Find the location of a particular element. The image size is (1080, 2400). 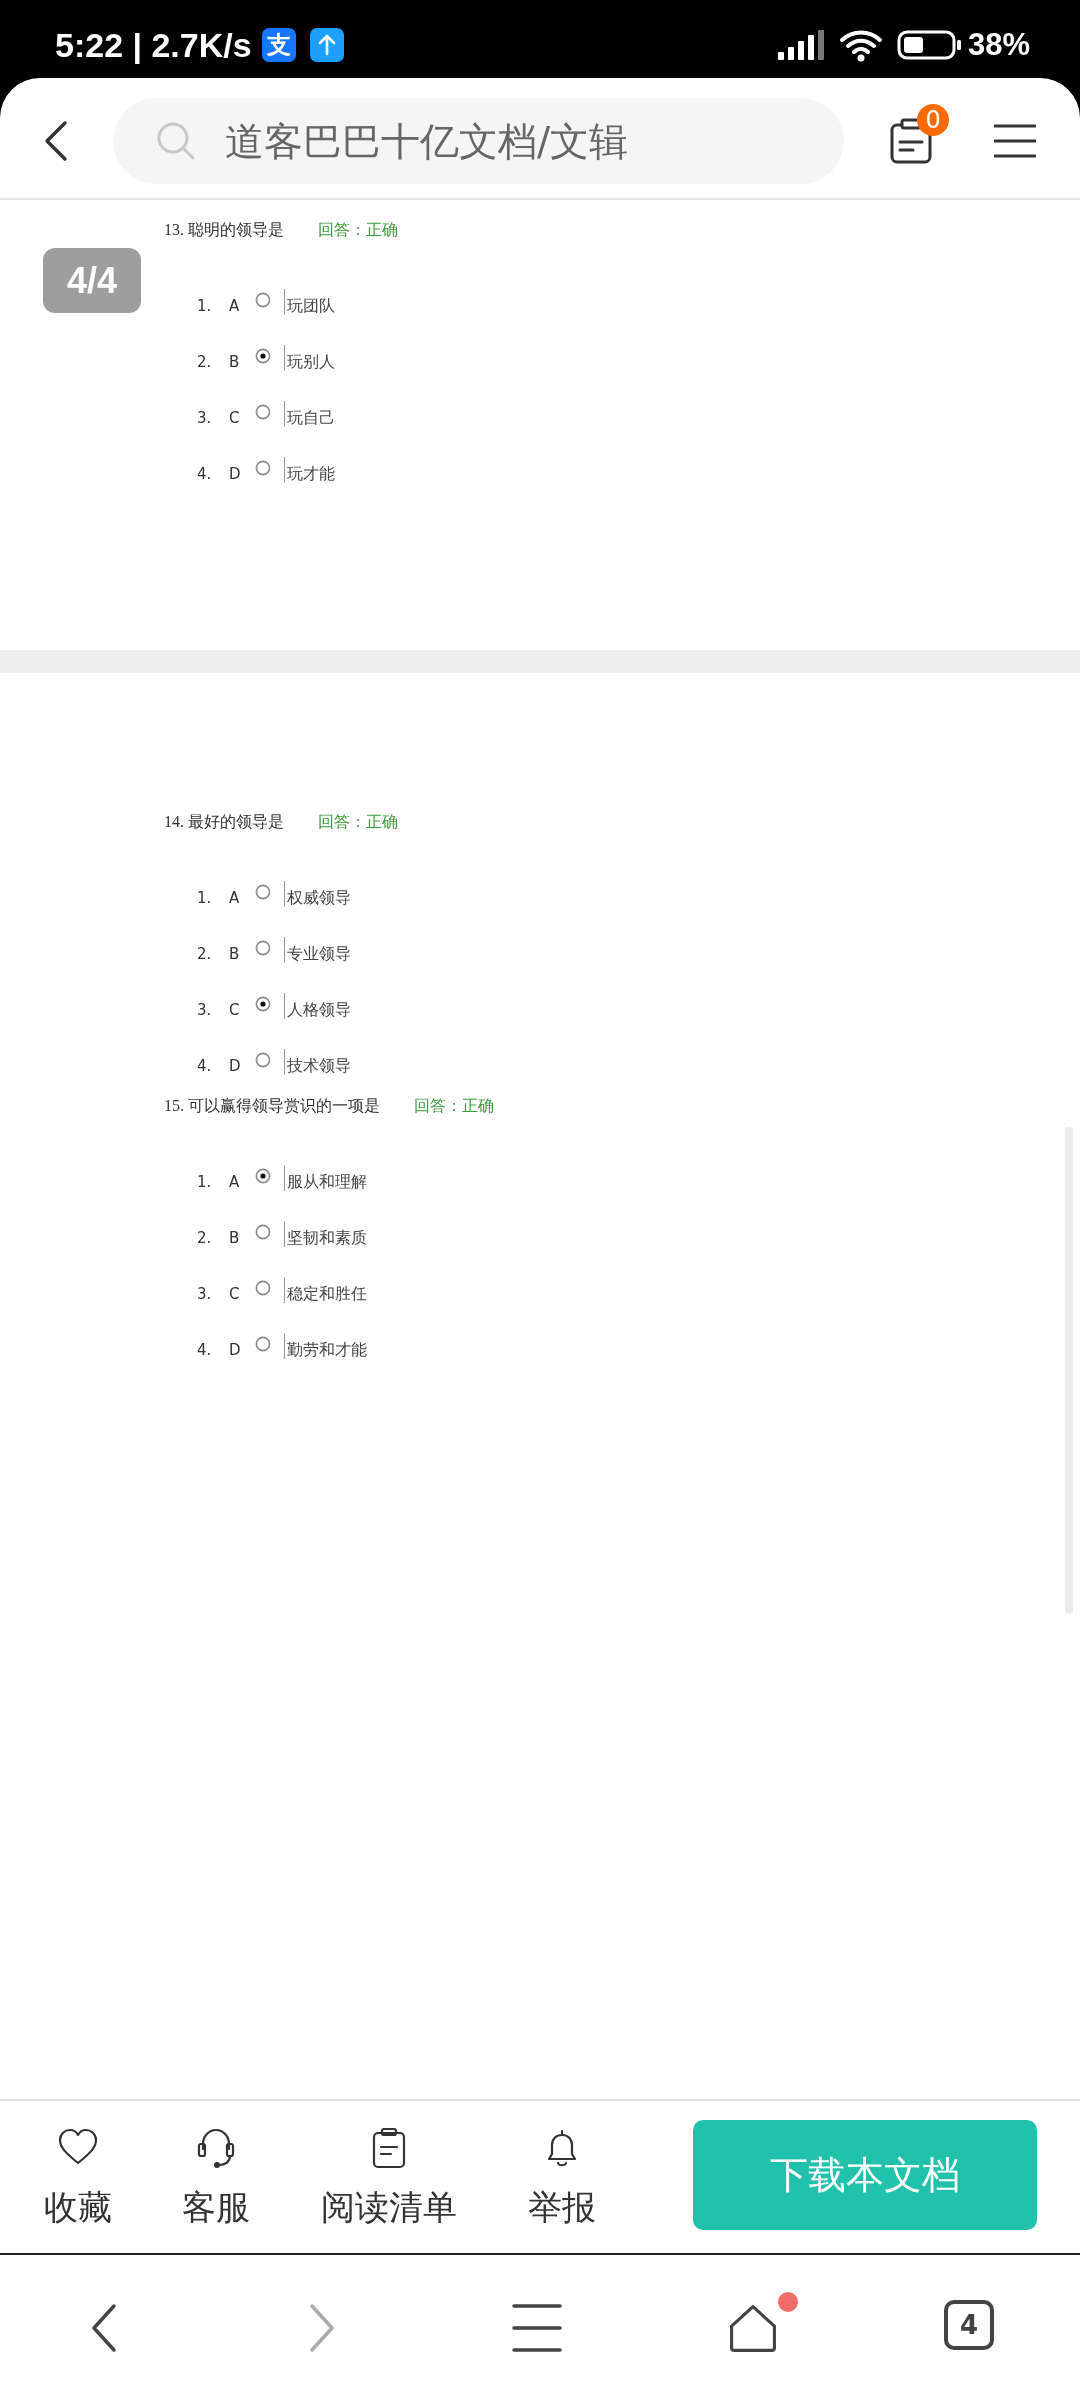

question-text: 15. 可以赢得领导赏识的一项是 is located at coordinates (272, 1105).